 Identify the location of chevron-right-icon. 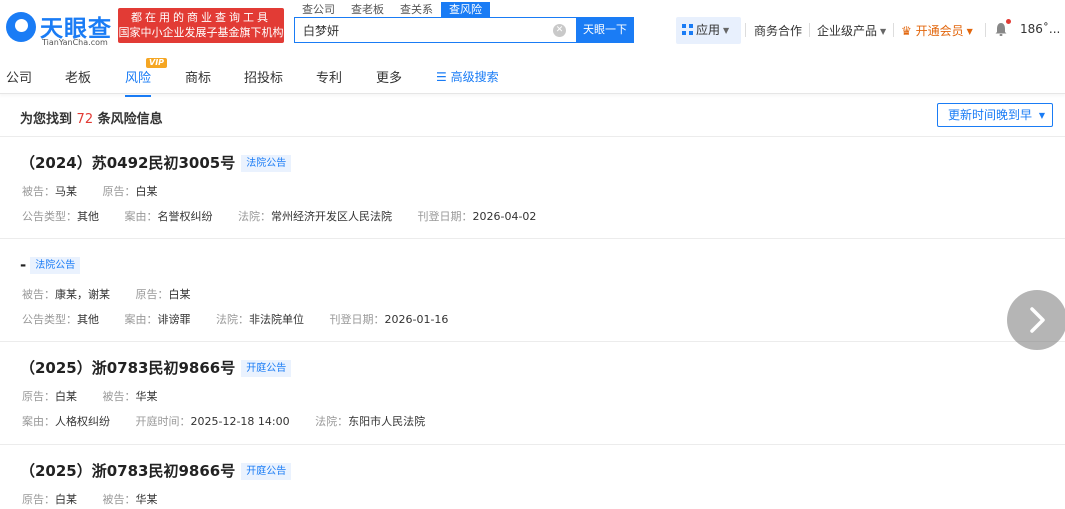
(1037, 320).